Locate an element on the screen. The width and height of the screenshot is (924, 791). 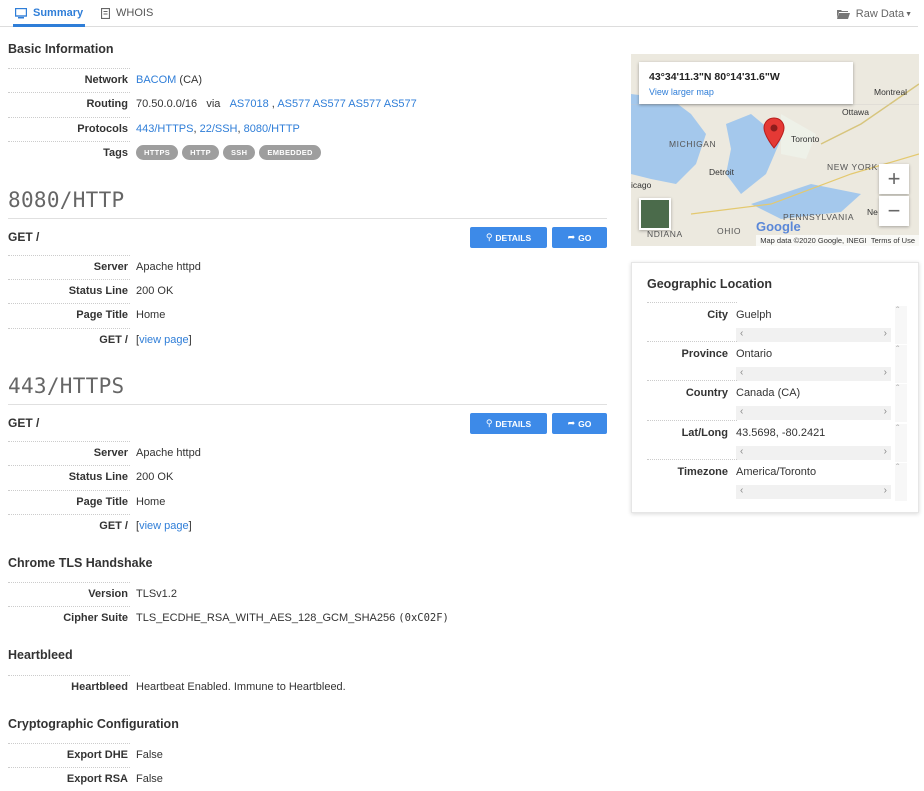
port-8080-status-row: Status Line 200 OK is located at coordinates (308, 290).